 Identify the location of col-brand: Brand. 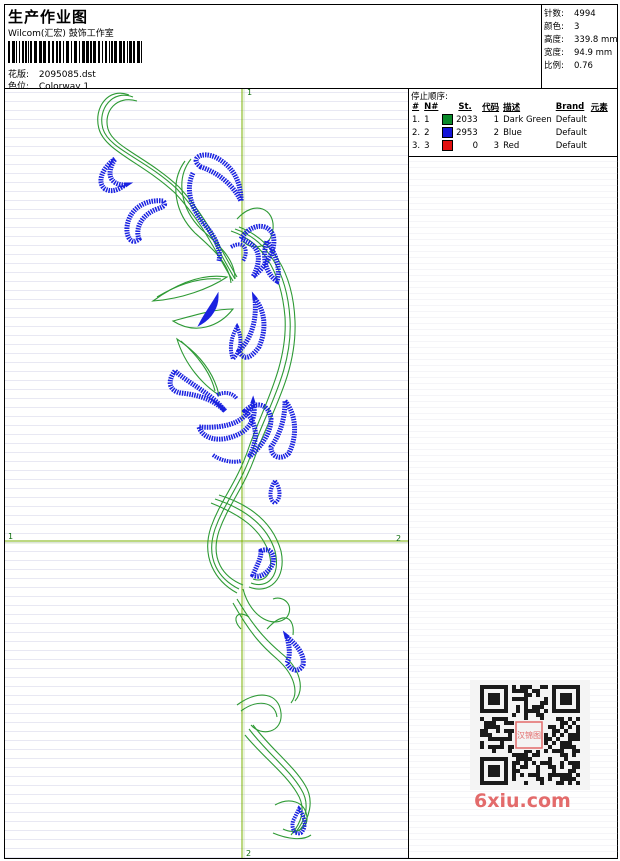
(570, 106).